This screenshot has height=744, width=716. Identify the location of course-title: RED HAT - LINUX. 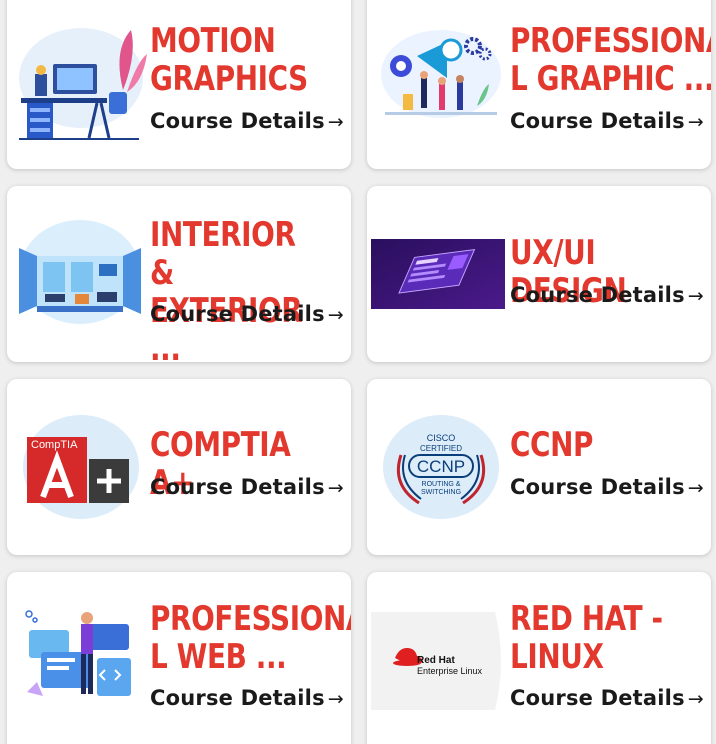
(586, 638).